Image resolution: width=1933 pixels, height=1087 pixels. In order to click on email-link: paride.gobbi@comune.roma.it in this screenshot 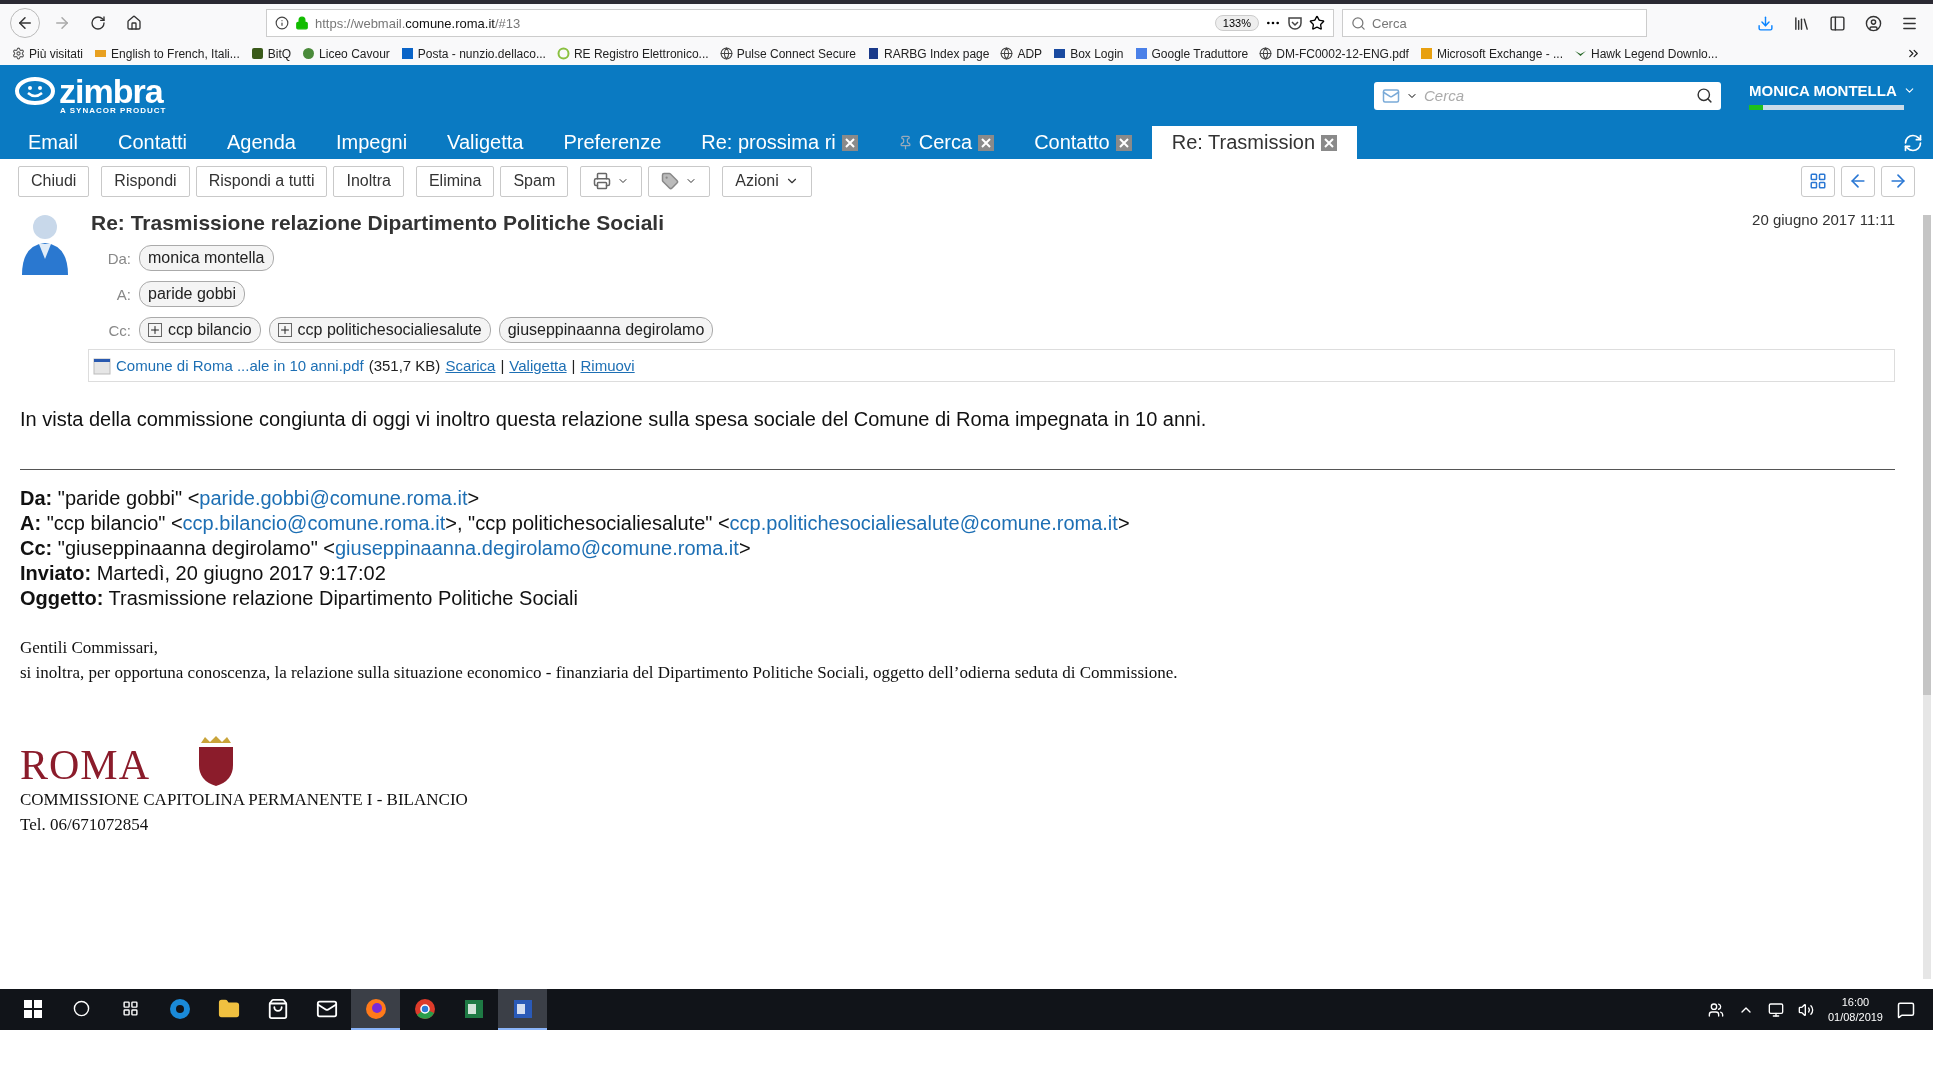, I will do `click(333, 498)`.